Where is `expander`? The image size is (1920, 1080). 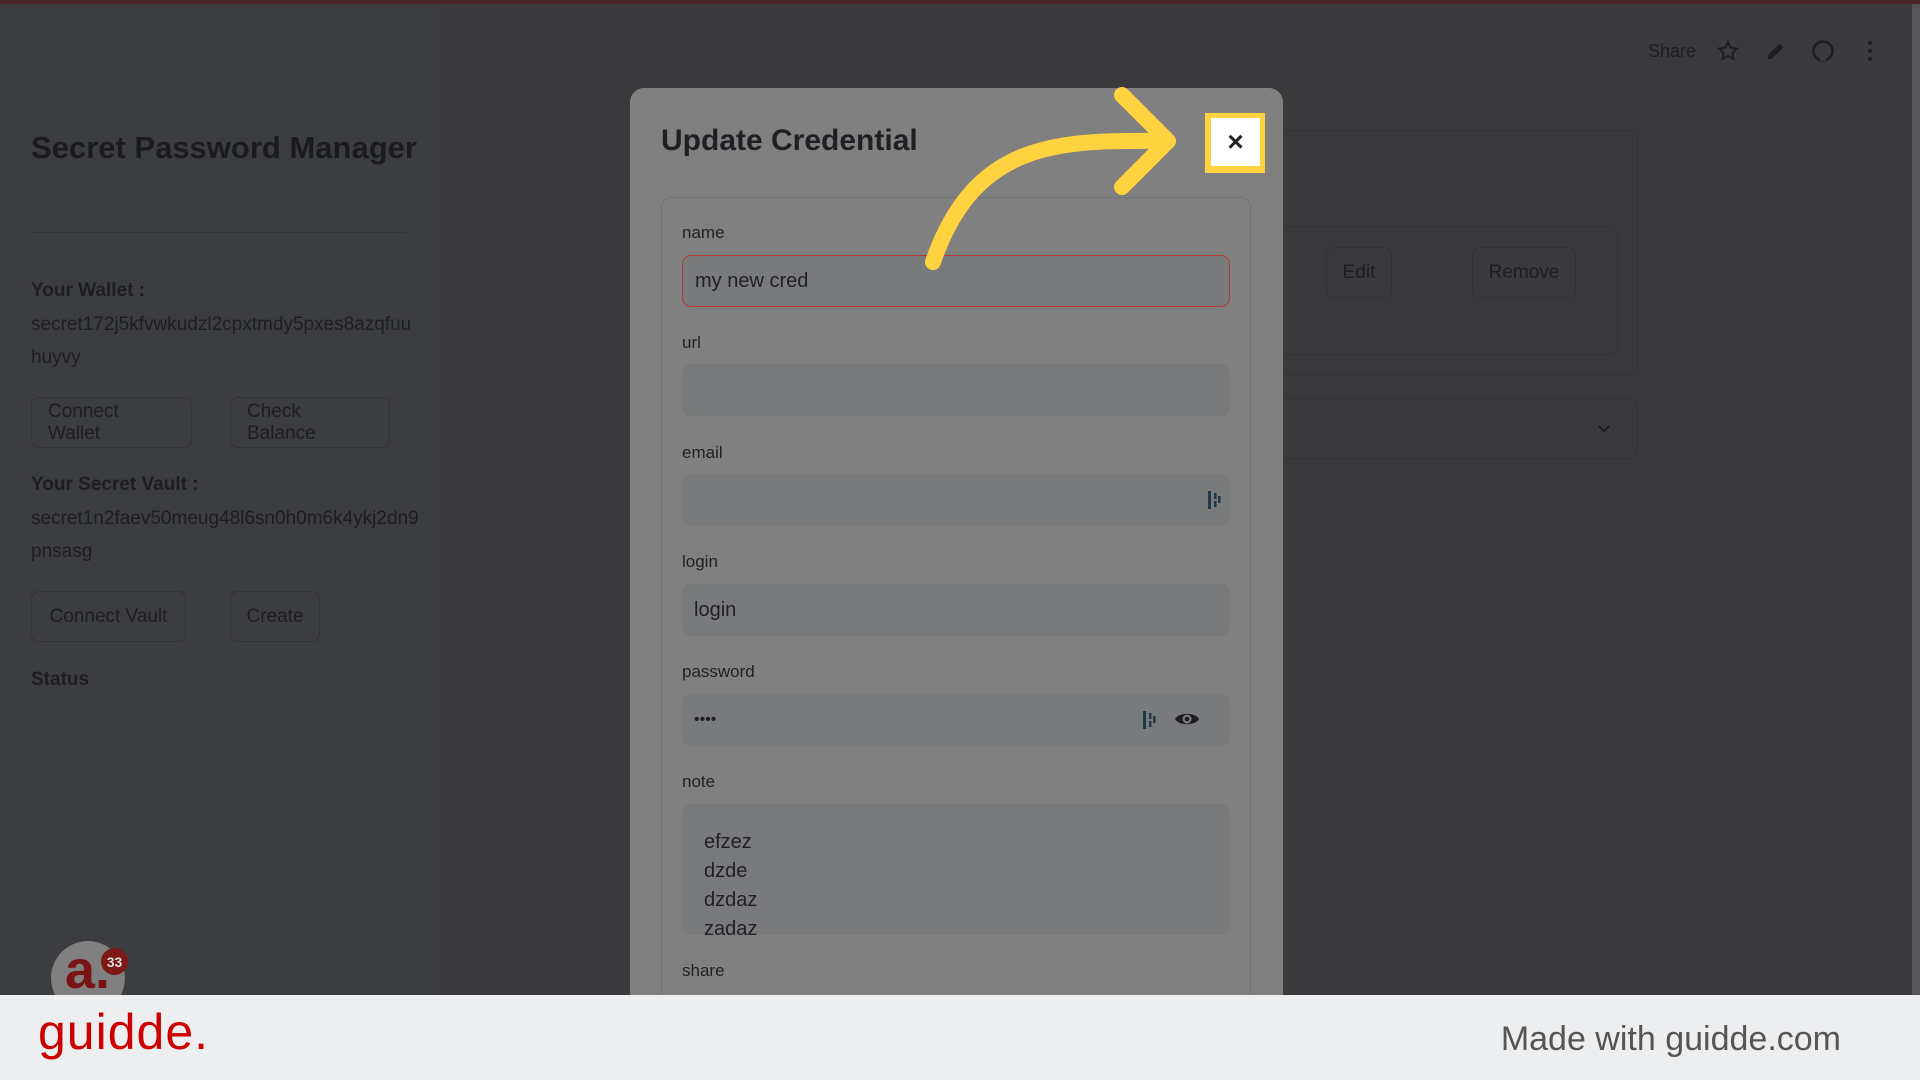
expander is located at coordinates (1439, 428).